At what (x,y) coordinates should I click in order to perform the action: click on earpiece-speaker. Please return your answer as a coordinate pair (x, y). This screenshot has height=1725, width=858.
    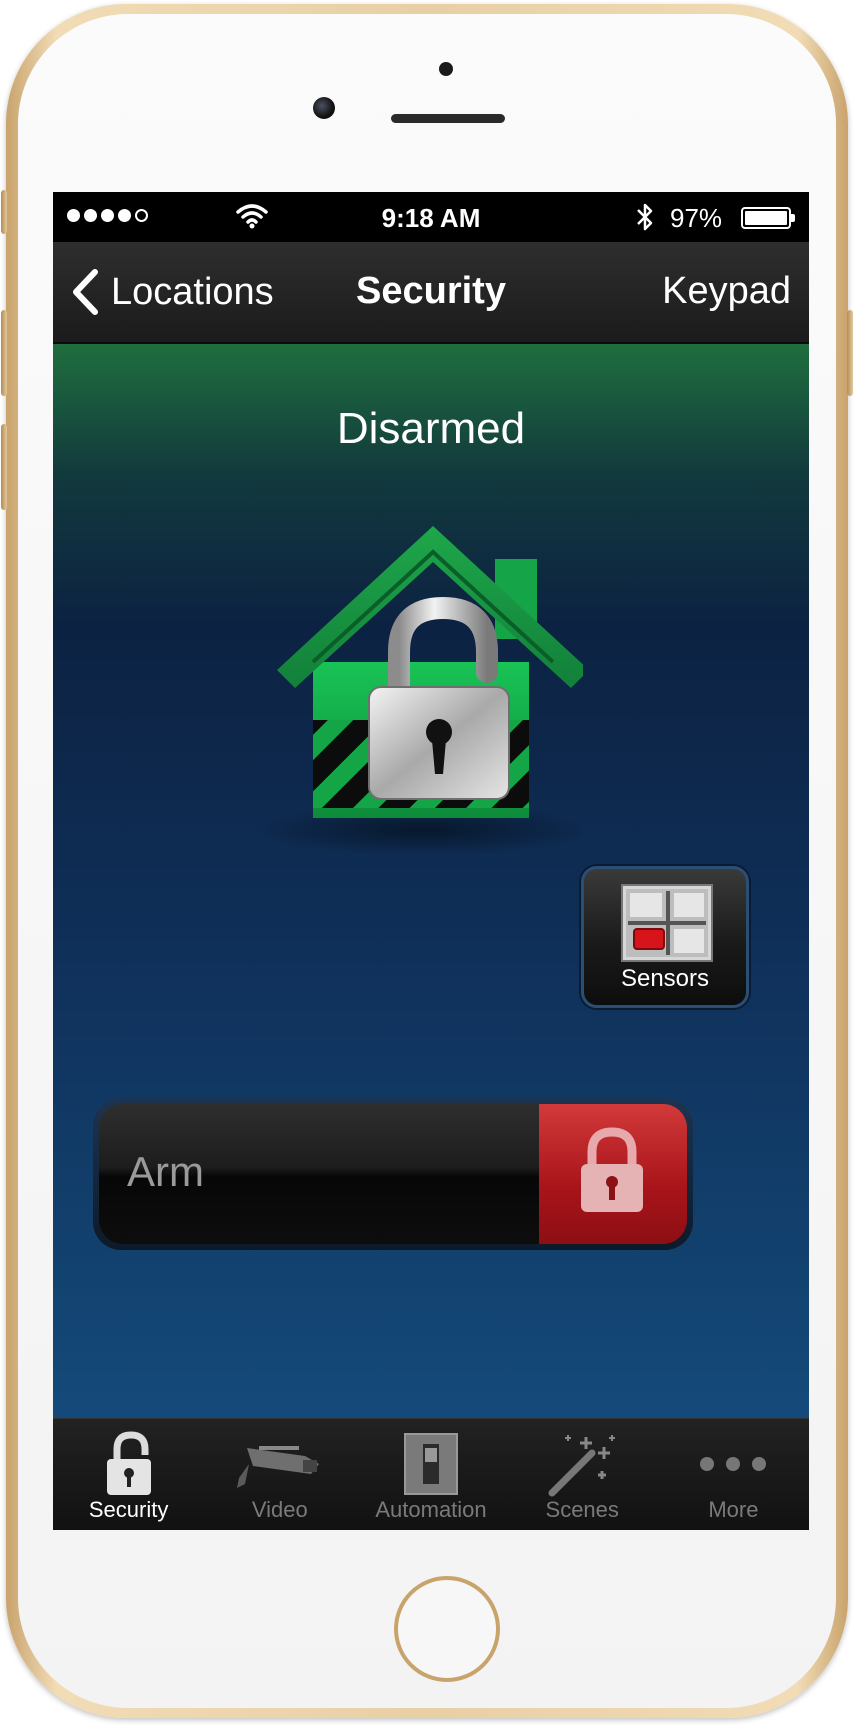
    Looking at the image, I should click on (448, 118).